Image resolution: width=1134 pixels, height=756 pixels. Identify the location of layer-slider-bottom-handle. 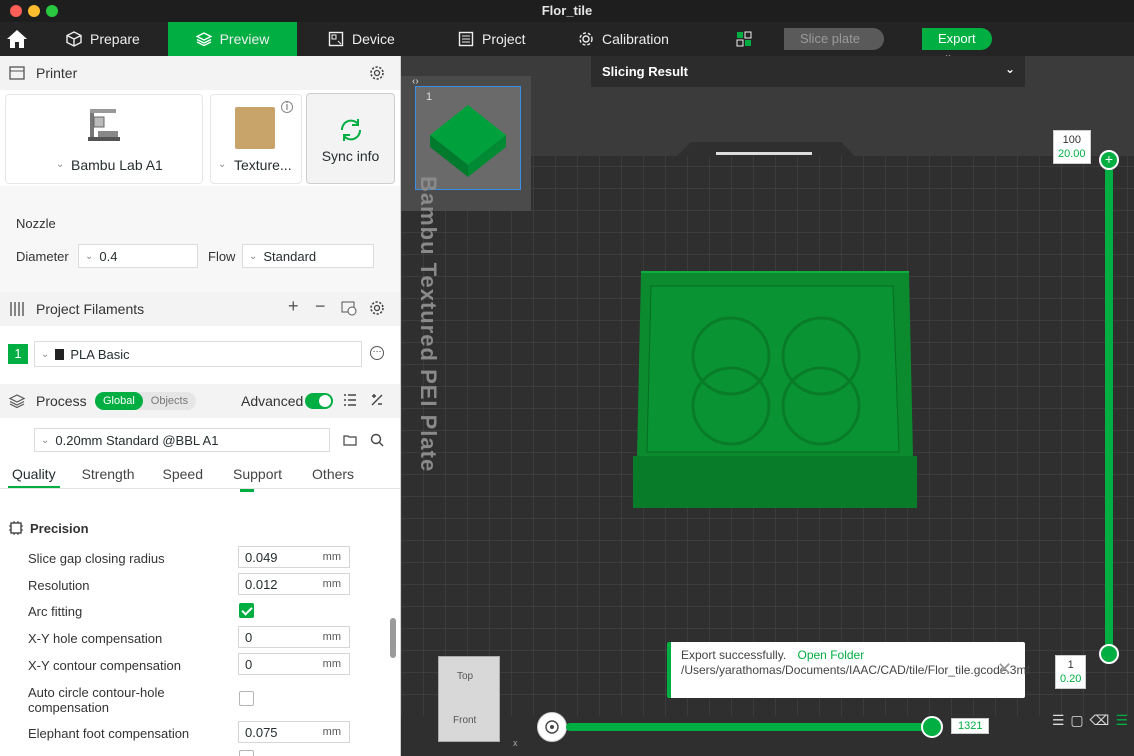
(1109, 654).